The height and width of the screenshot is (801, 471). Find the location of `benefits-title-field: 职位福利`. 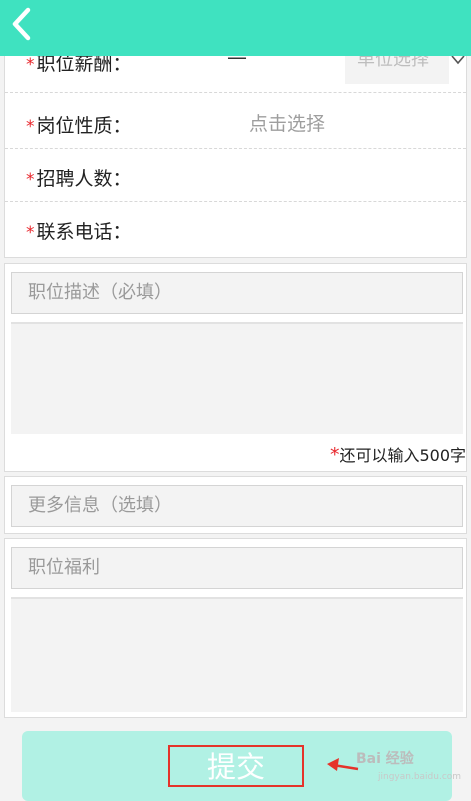

benefits-title-field: 职位福利 is located at coordinates (237, 568).